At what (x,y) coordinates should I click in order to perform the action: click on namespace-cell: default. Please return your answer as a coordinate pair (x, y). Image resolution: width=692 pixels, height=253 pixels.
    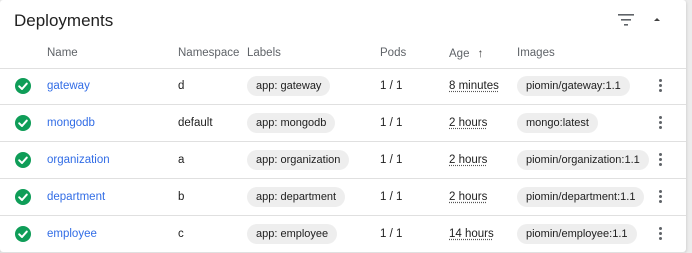
    Looking at the image, I should click on (195, 123).